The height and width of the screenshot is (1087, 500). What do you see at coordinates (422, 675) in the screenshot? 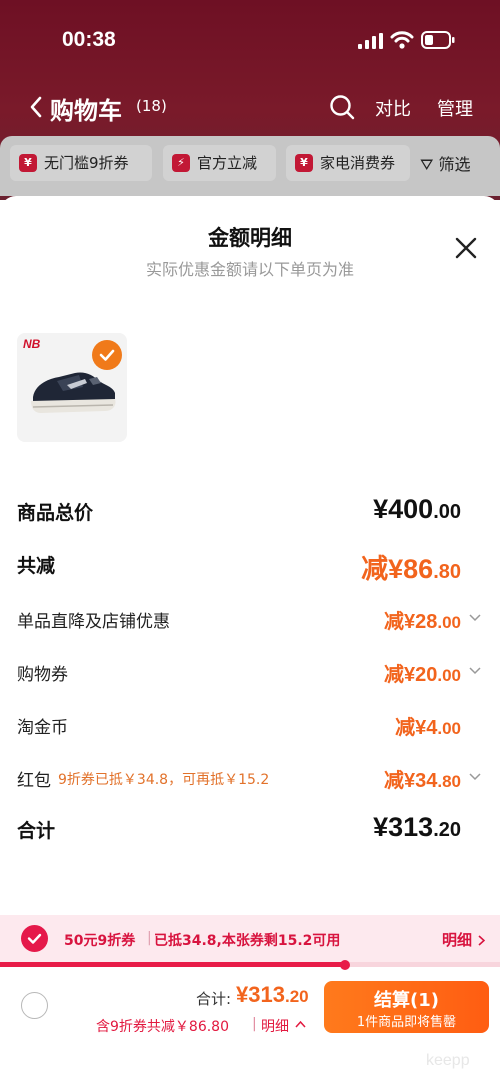
I see `shopping-coupon-value: 减¥20.00` at bounding box center [422, 675].